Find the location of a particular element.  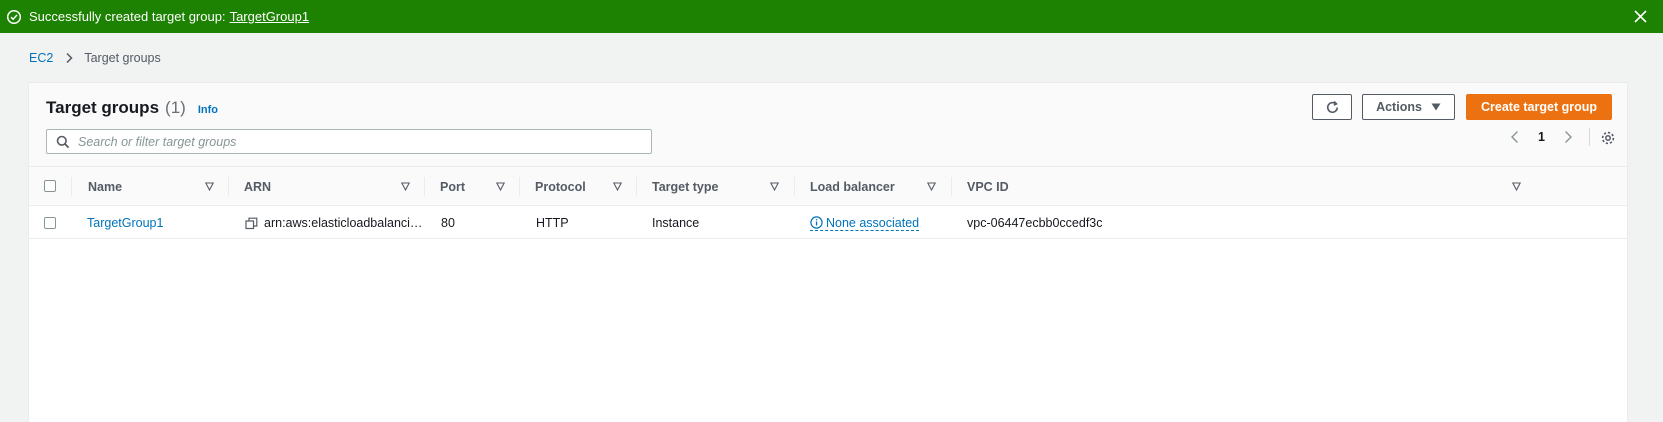

title-count: (1) is located at coordinates (175, 107).